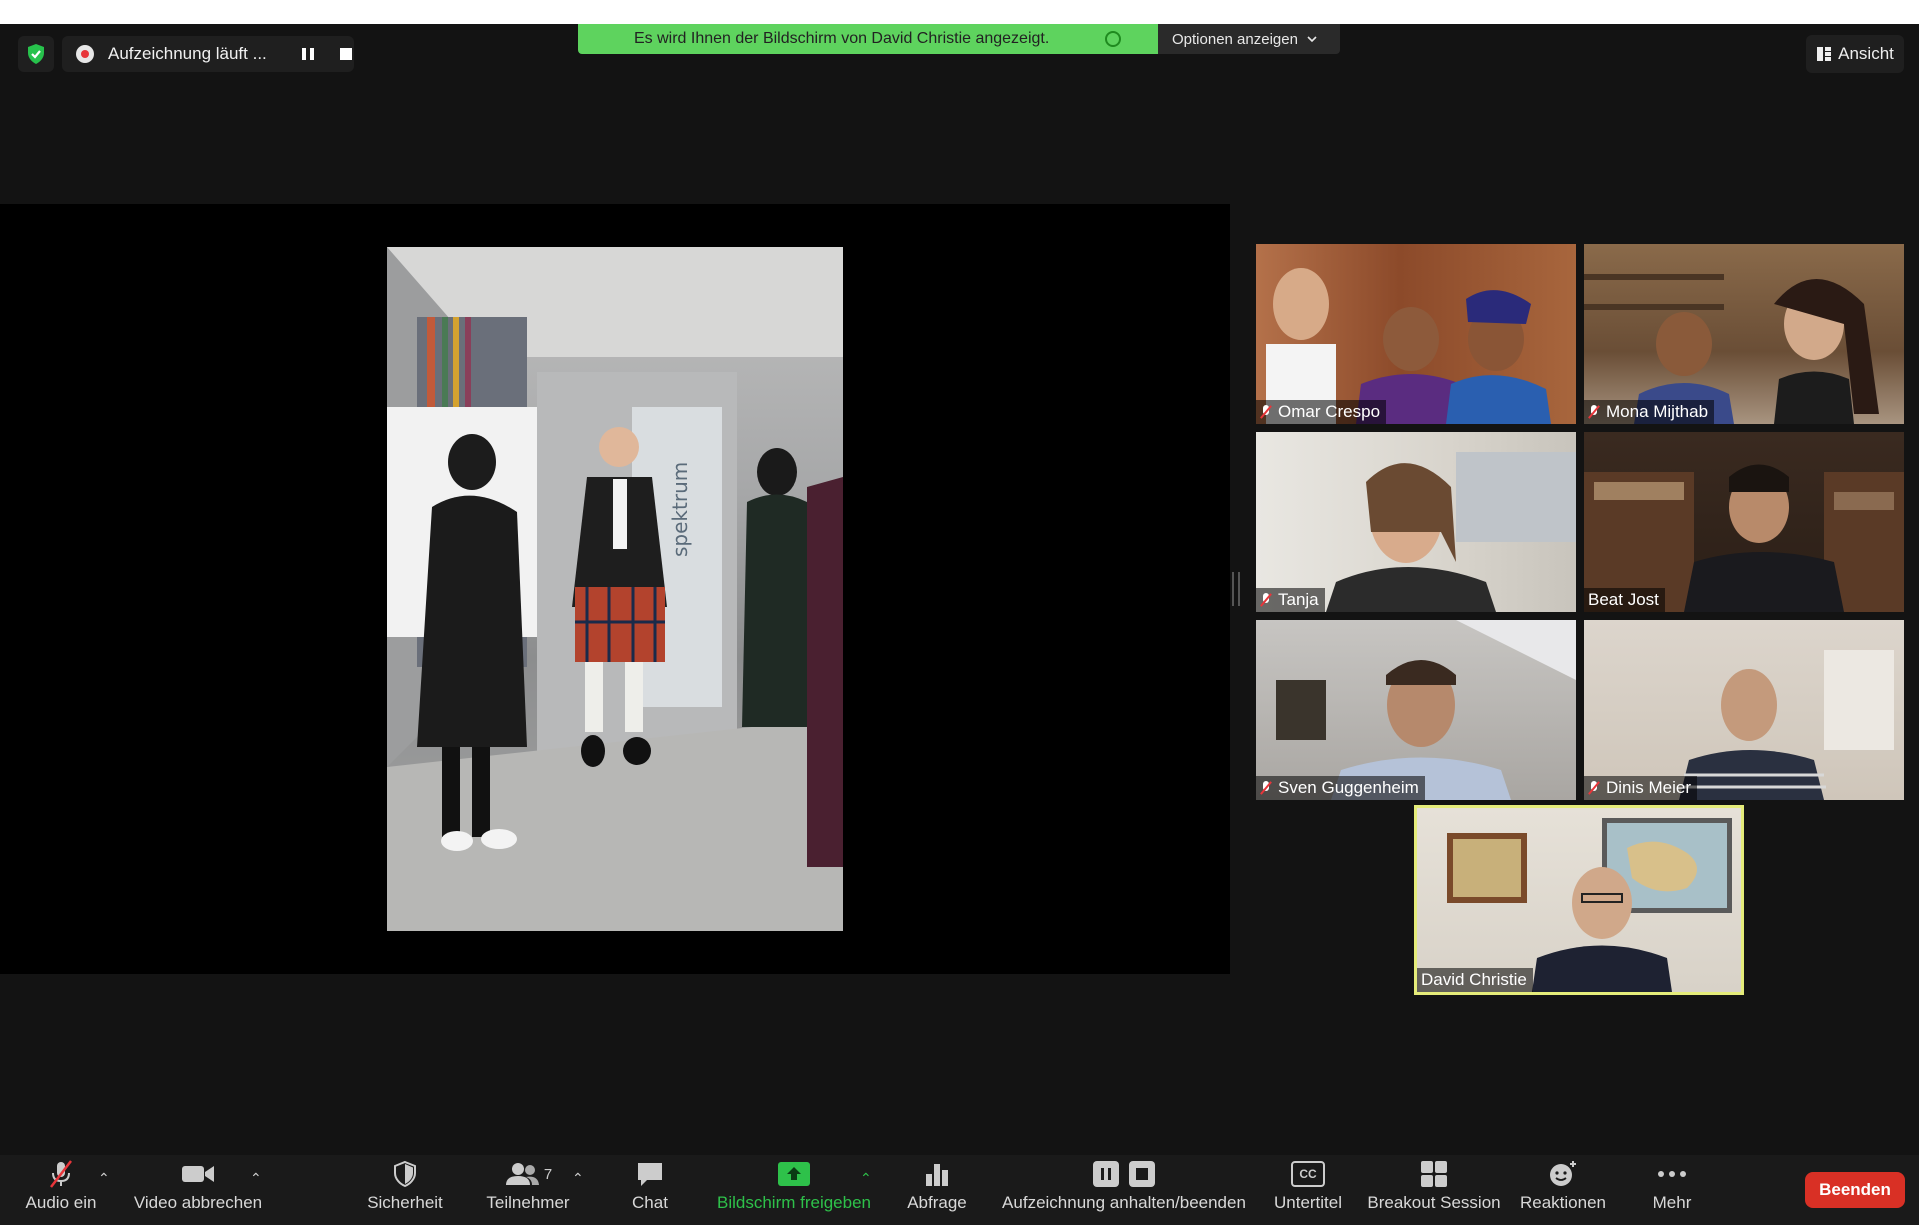 The image size is (1919, 1225). What do you see at coordinates (1298, 599) in the screenshot?
I see `participant-name: Tanja` at bounding box center [1298, 599].